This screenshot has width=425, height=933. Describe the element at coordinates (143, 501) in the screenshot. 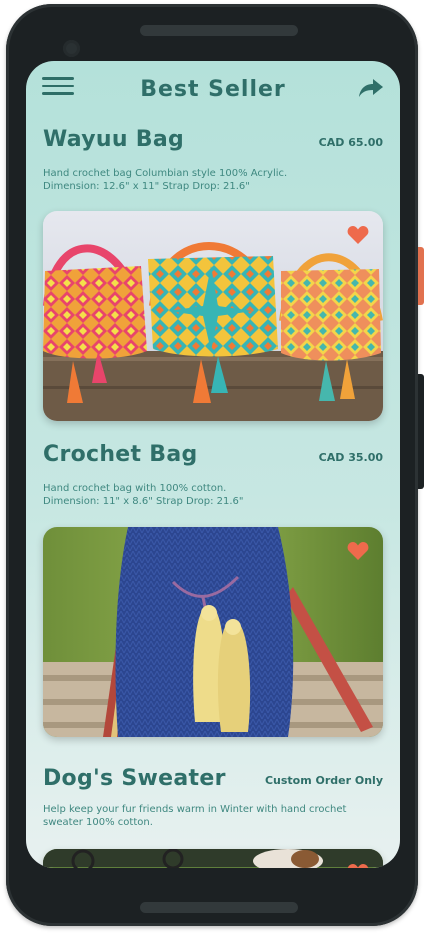

I see `description-line: Dimension: 11" x 8.6" Strap Drop: 21.6"` at that location.